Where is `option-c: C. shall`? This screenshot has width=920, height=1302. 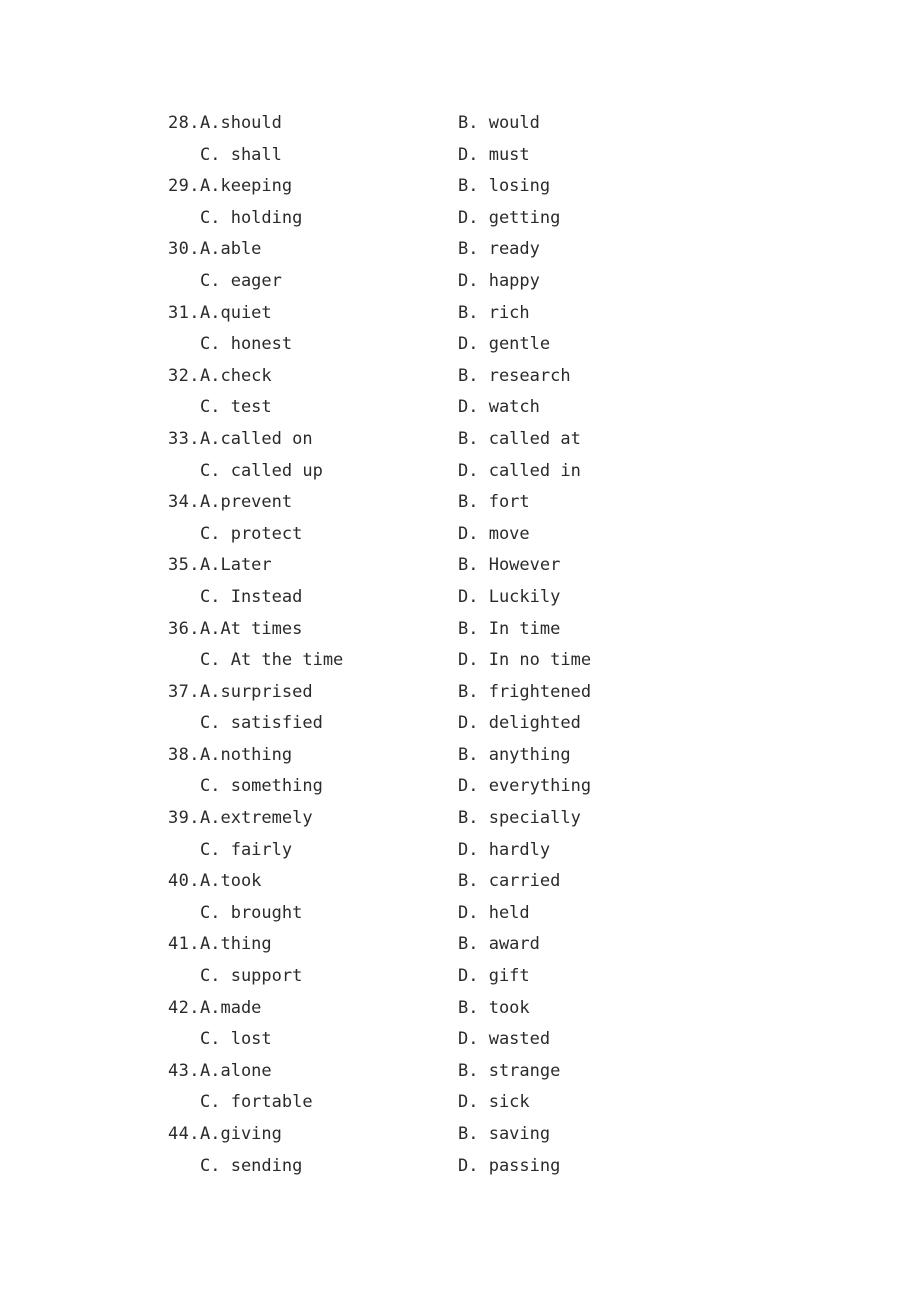 option-c: C. shall is located at coordinates (241, 156).